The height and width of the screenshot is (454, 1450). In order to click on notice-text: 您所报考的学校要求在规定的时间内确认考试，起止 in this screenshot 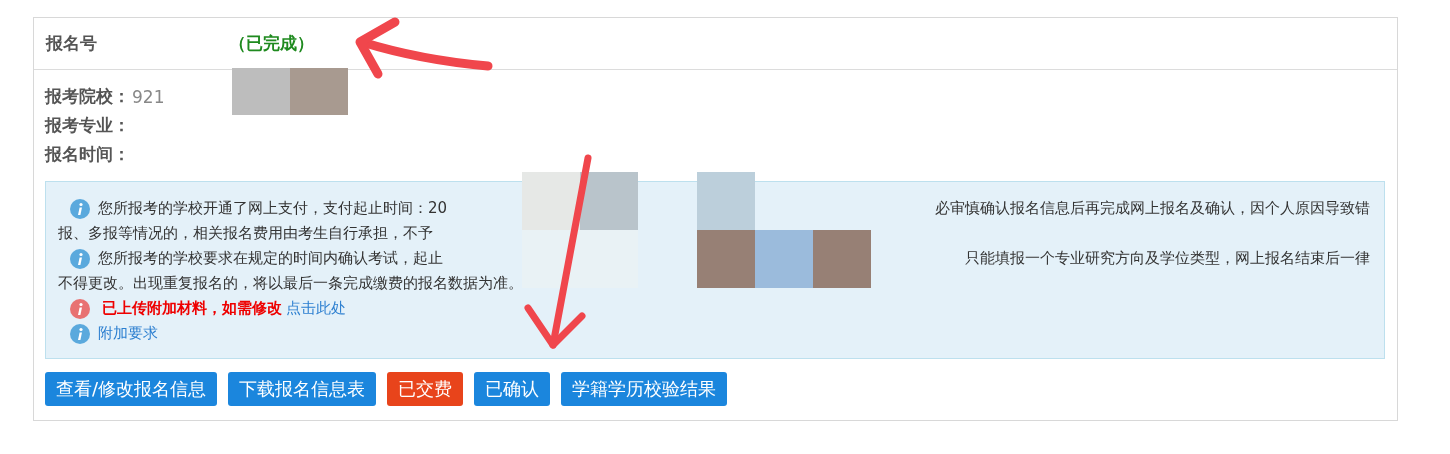, I will do `click(270, 258)`.